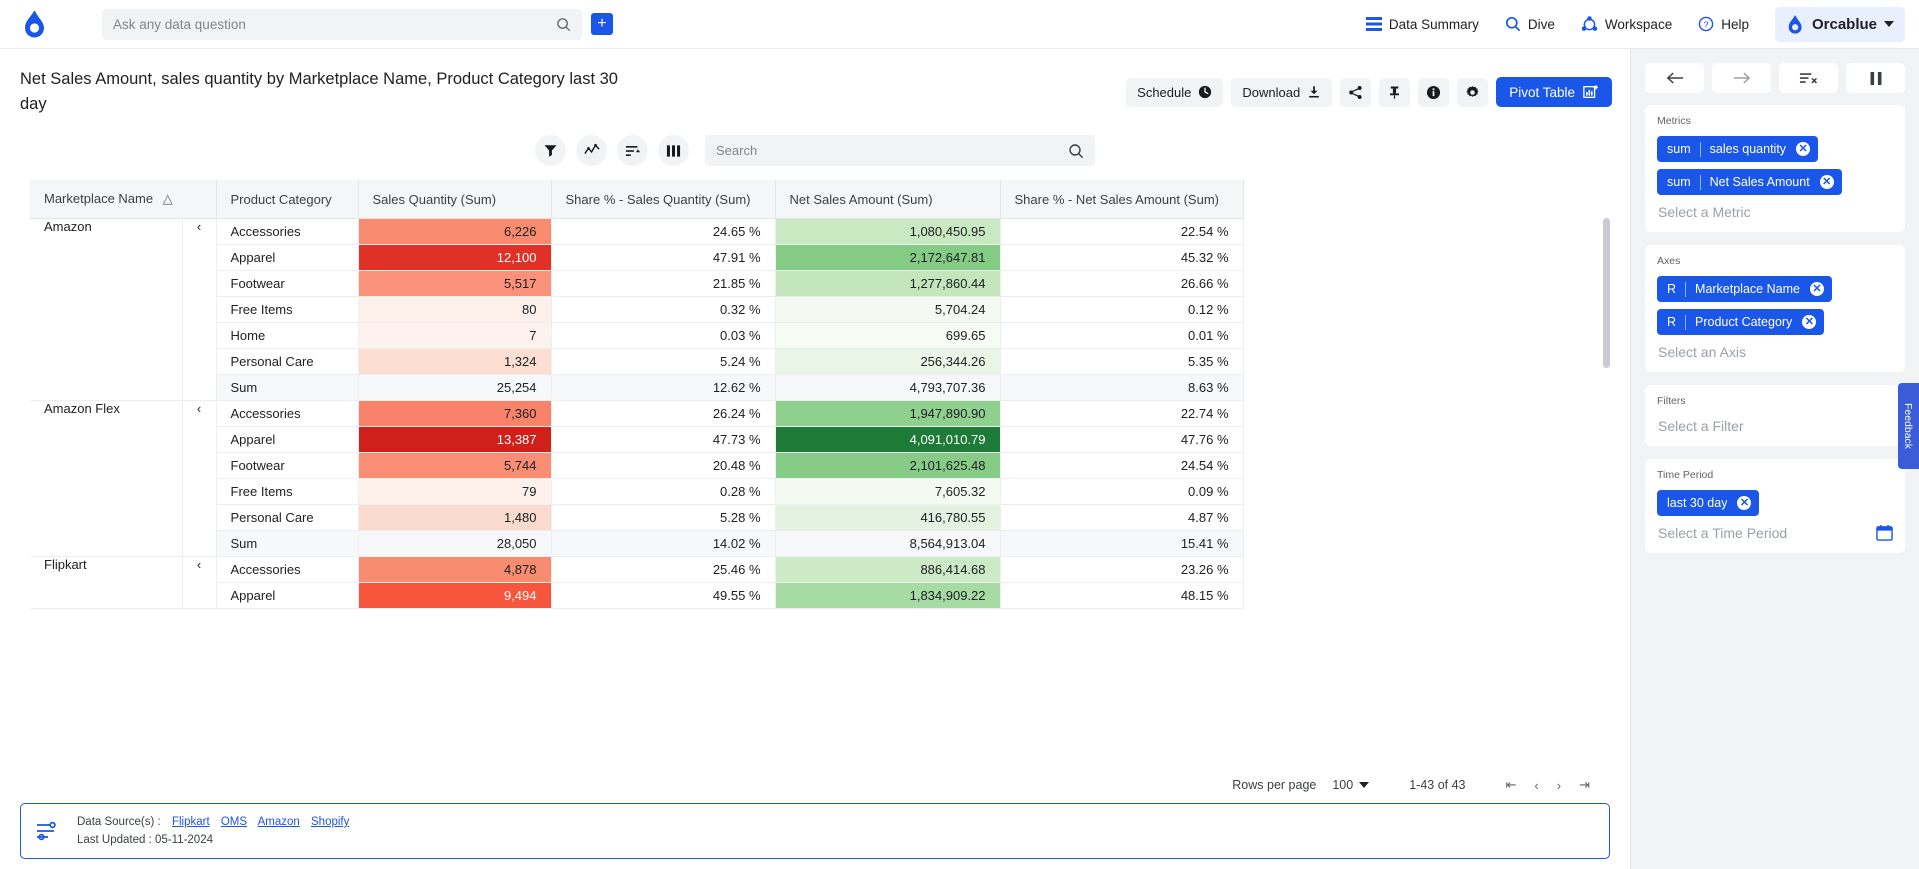 The width and height of the screenshot is (1919, 869). I want to click on clock-icon, so click(1205, 92).